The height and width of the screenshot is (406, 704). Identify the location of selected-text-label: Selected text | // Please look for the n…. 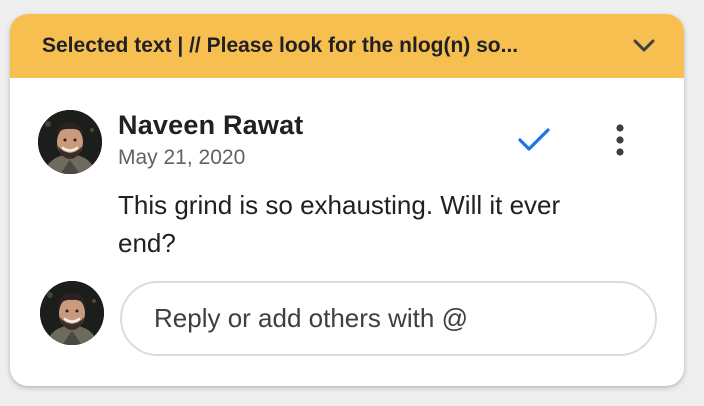
(280, 45).